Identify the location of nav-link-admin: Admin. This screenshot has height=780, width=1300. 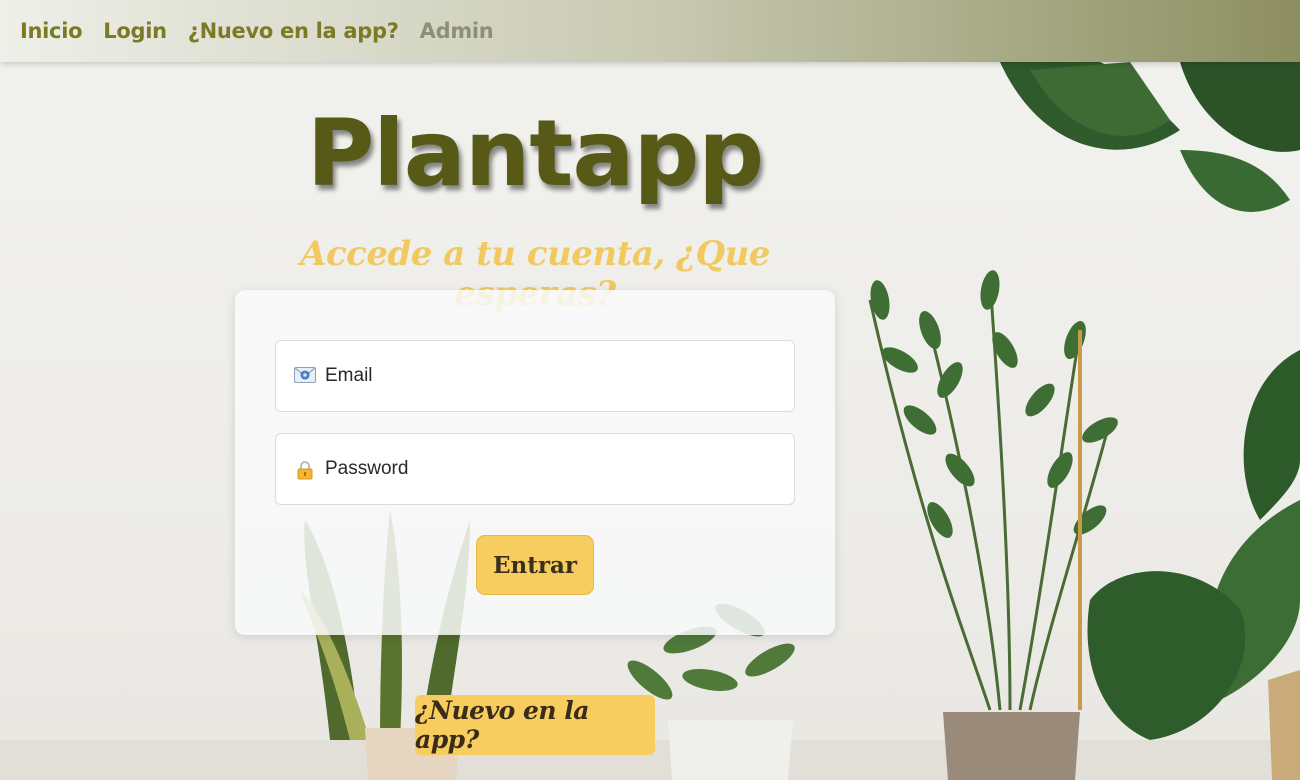
(457, 31).